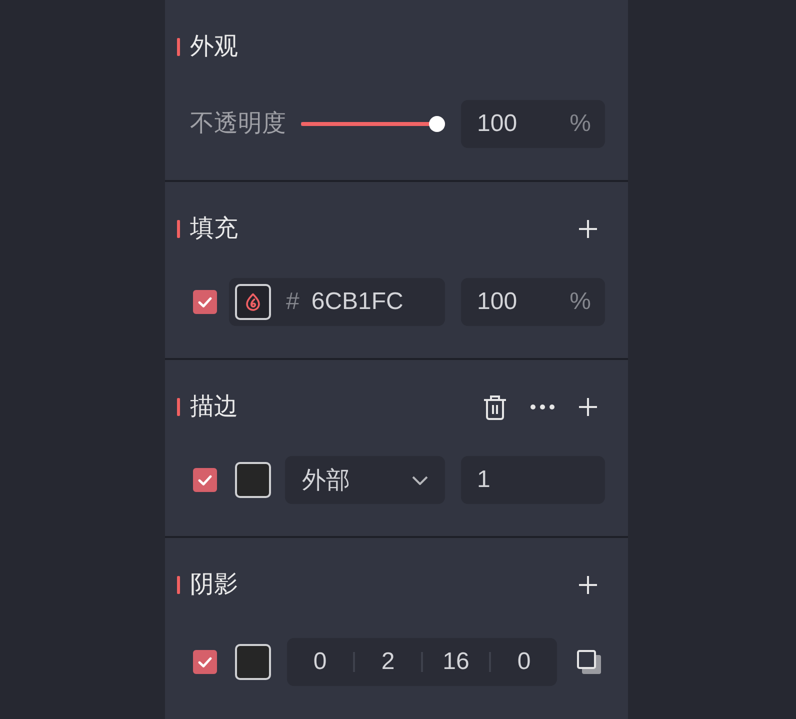  What do you see at coordinates (420, 480) in the screenshot?
I see `chevron-down-icon` at bounding box center [420, 480].